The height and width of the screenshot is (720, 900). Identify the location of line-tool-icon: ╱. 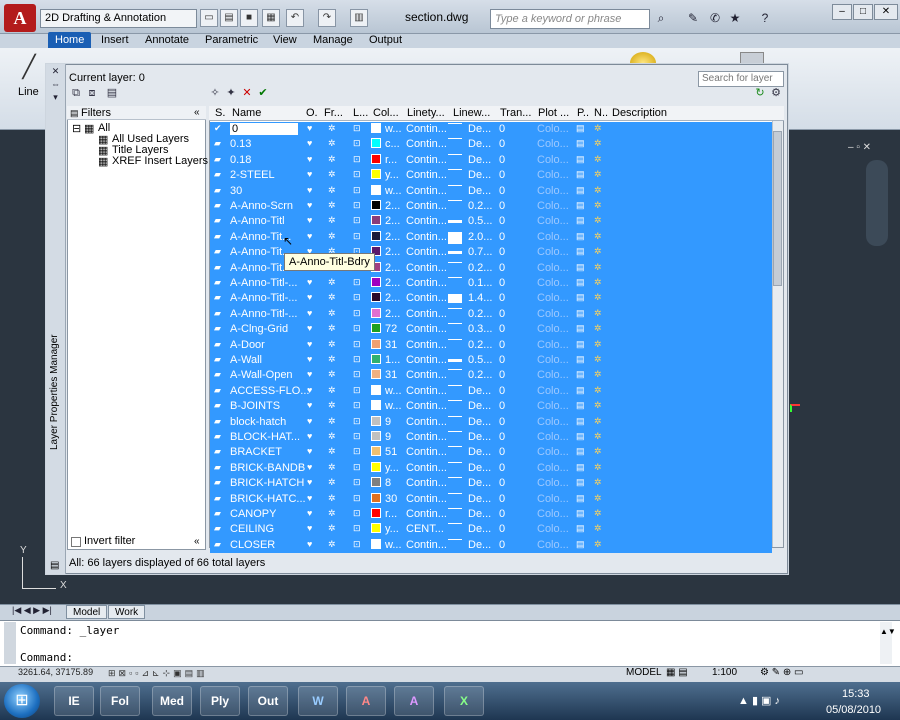
(29, 68).